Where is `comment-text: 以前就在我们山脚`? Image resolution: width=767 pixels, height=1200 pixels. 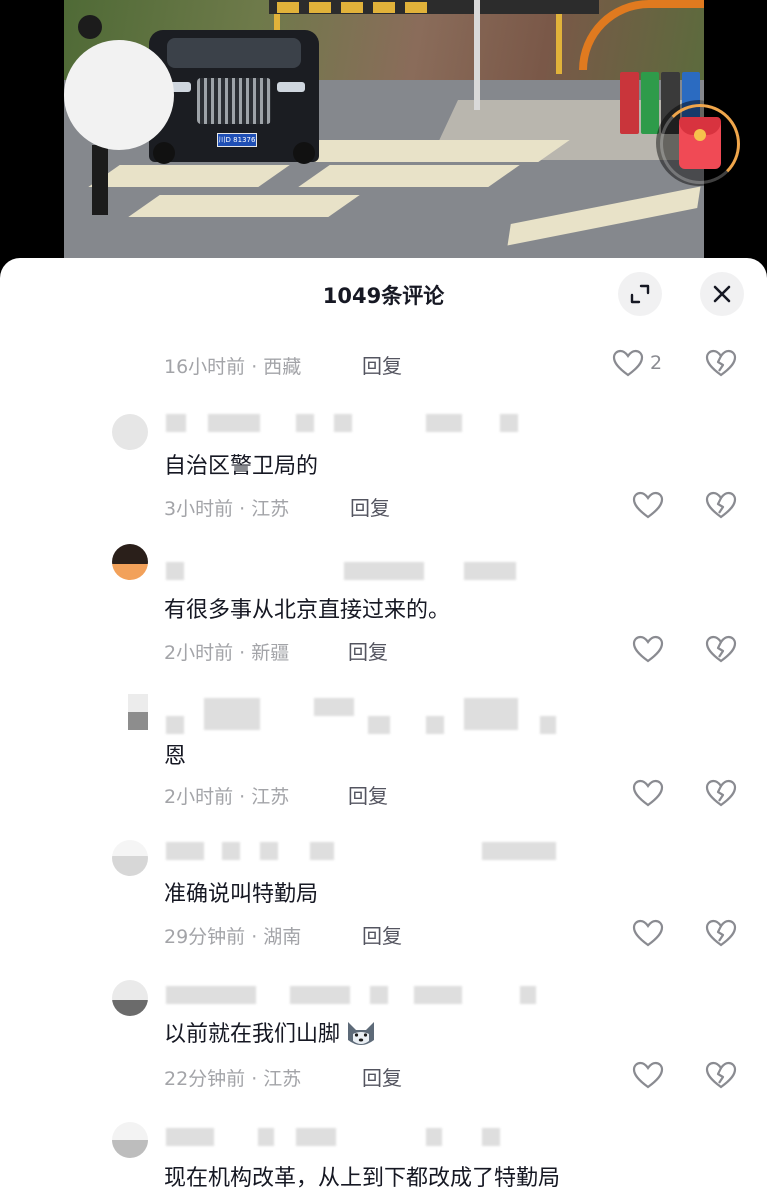 comment-text: 以前就在我们山脚 is located at coordinates (271, 1033).